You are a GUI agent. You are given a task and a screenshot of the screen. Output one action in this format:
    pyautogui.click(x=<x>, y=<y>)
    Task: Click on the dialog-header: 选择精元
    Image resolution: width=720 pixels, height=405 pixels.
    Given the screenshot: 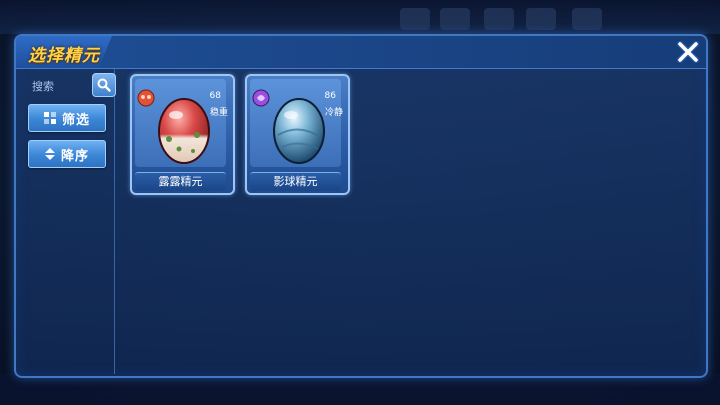 What is the action you would take?
    pyautogui.click(x=361, y=52)
    